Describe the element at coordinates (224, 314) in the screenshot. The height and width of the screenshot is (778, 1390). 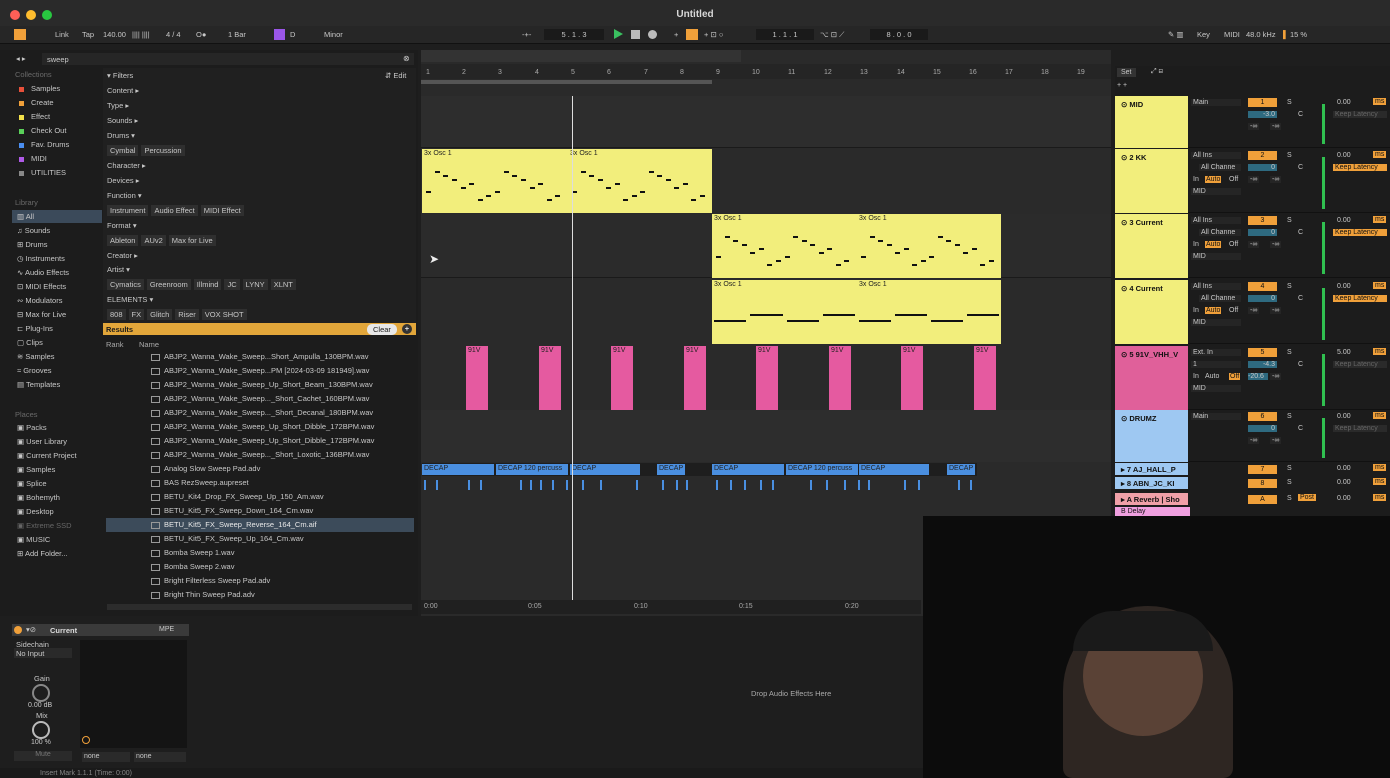
I see `filter-tag: VOX SHOT` at that location.